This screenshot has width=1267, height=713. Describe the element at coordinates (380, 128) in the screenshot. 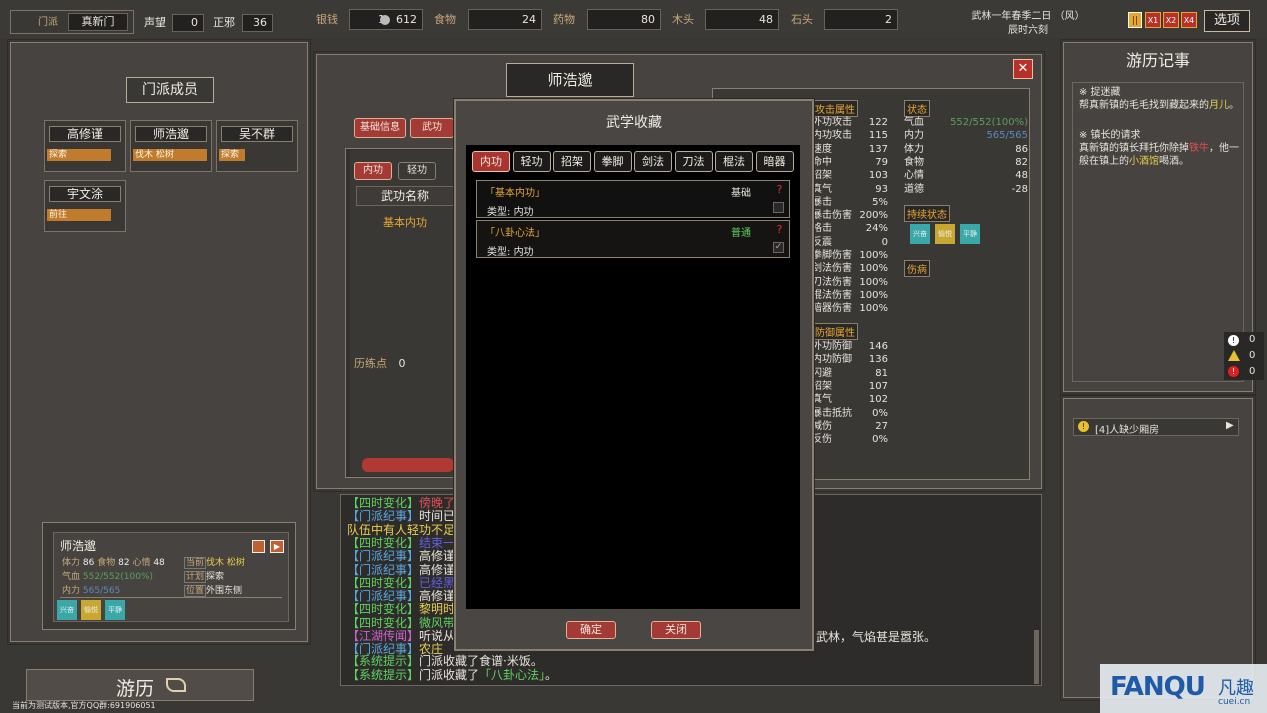

I see `tab-basic-info: 基础信息` at that location.